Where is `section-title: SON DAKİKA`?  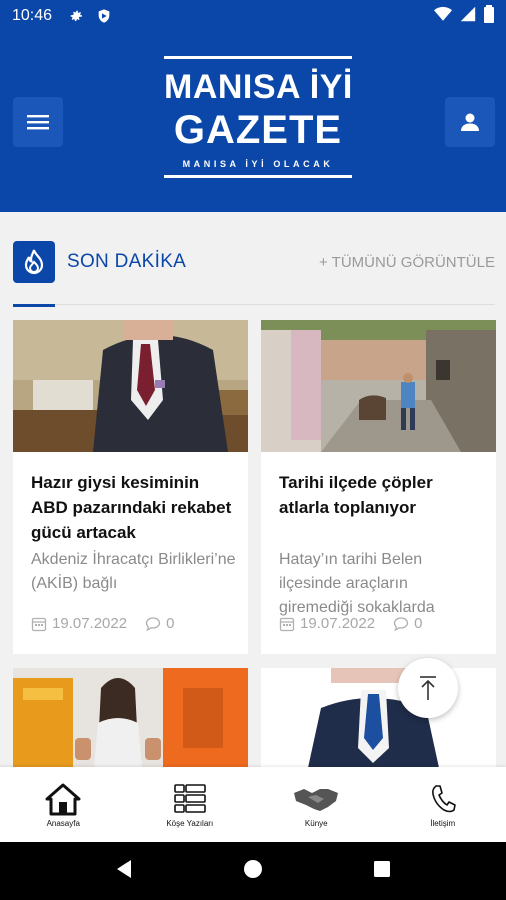
section-title: SON DAKİKA is located at coordinates (127, 261).